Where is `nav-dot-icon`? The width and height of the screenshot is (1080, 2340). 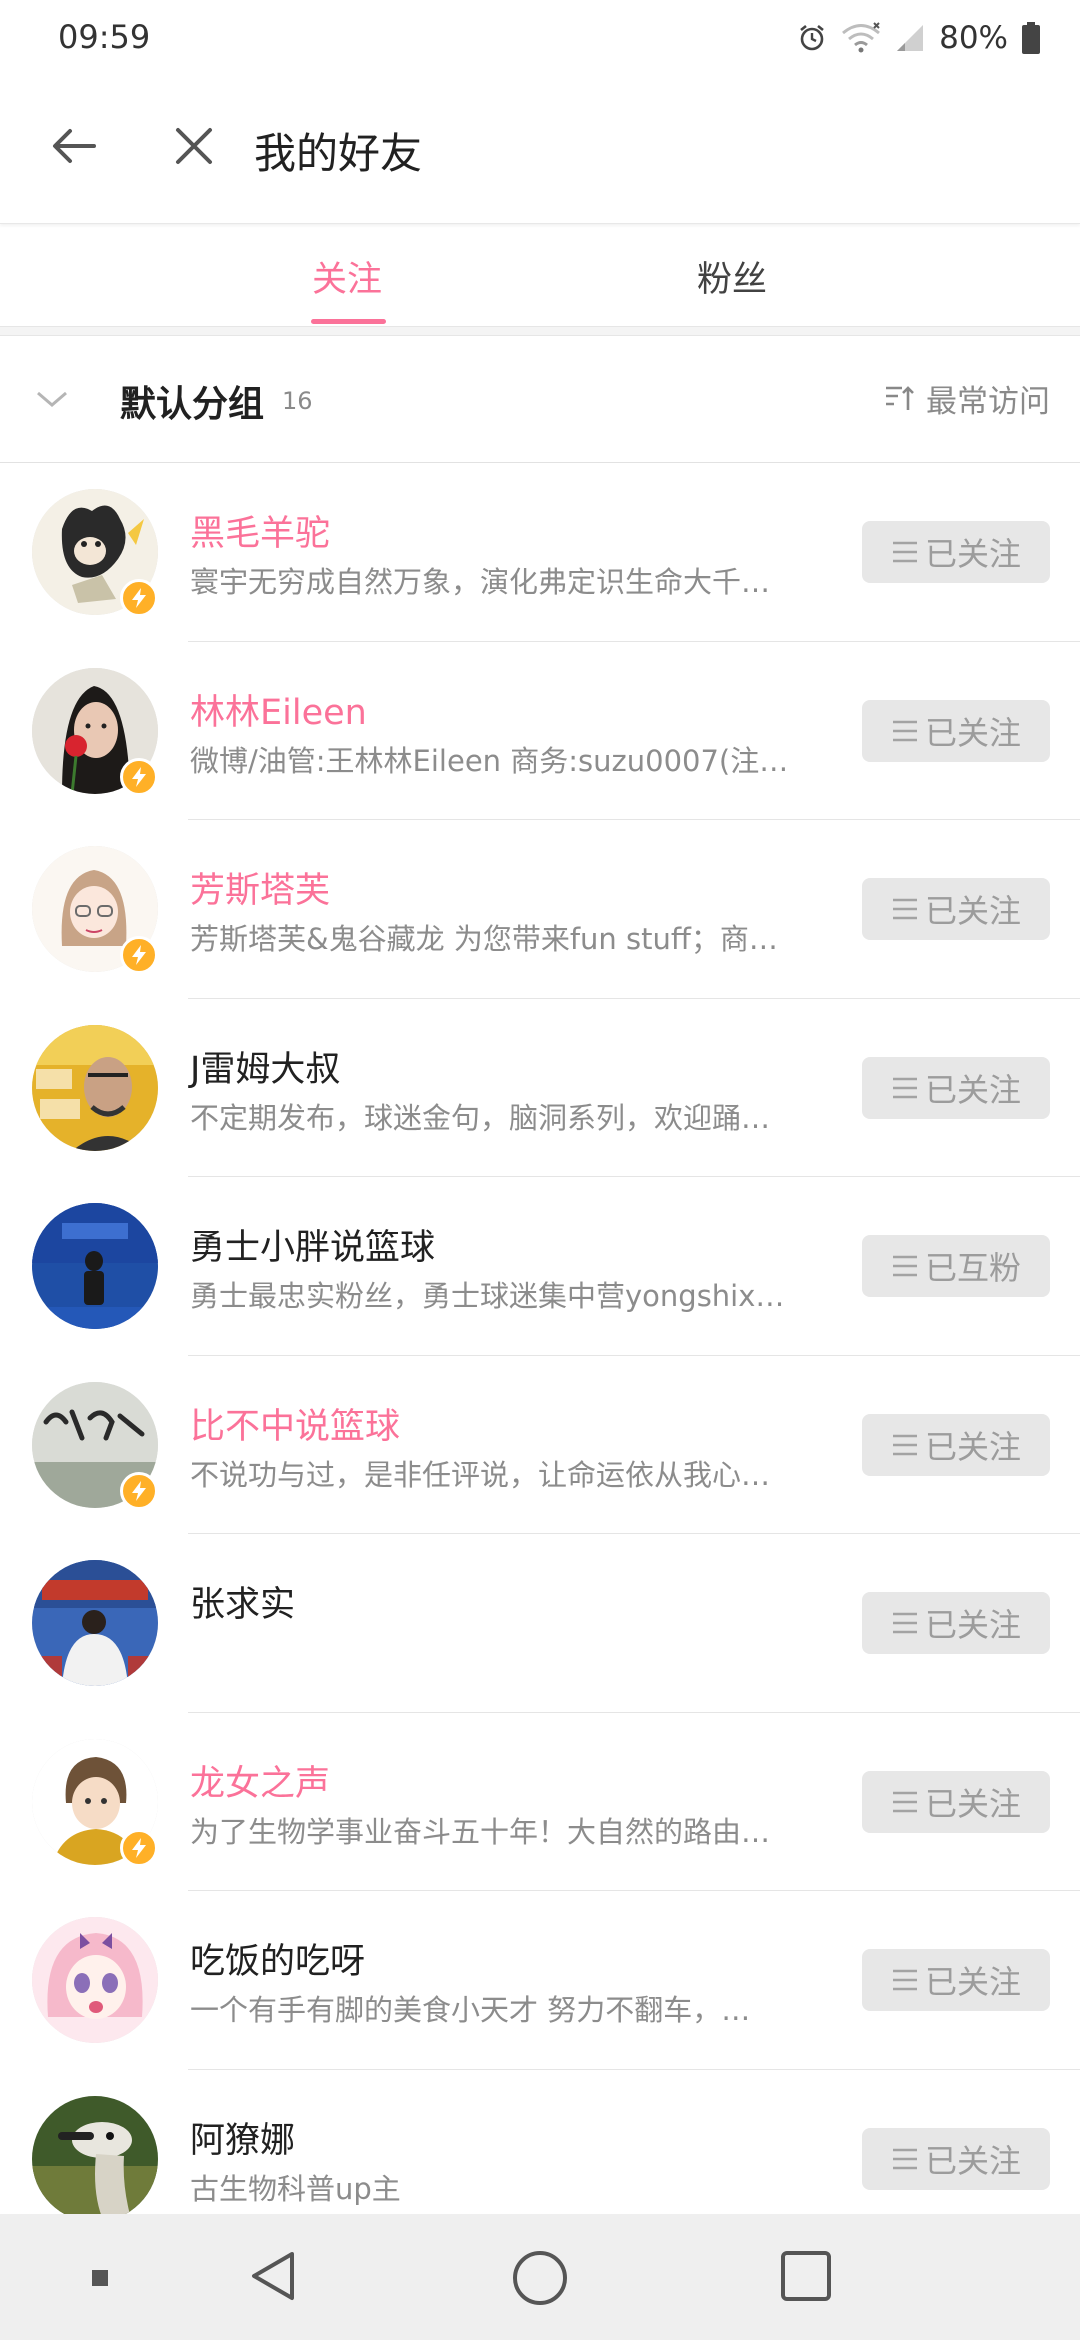
nav-dot-icon is located at coordinates (100, 2278).